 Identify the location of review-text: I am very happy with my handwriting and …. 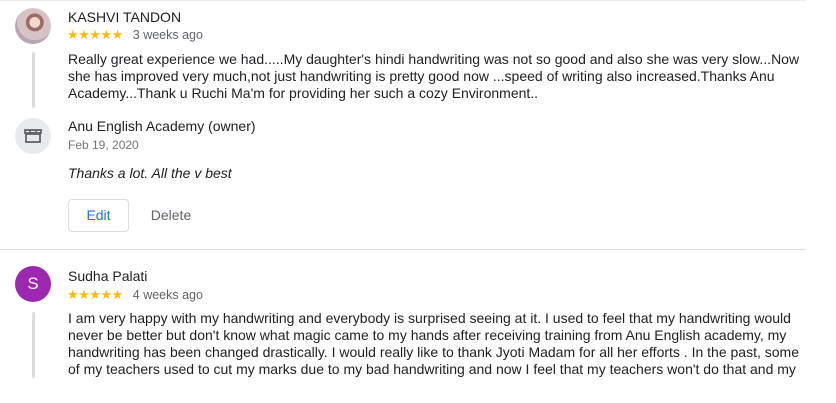
(433, 343).